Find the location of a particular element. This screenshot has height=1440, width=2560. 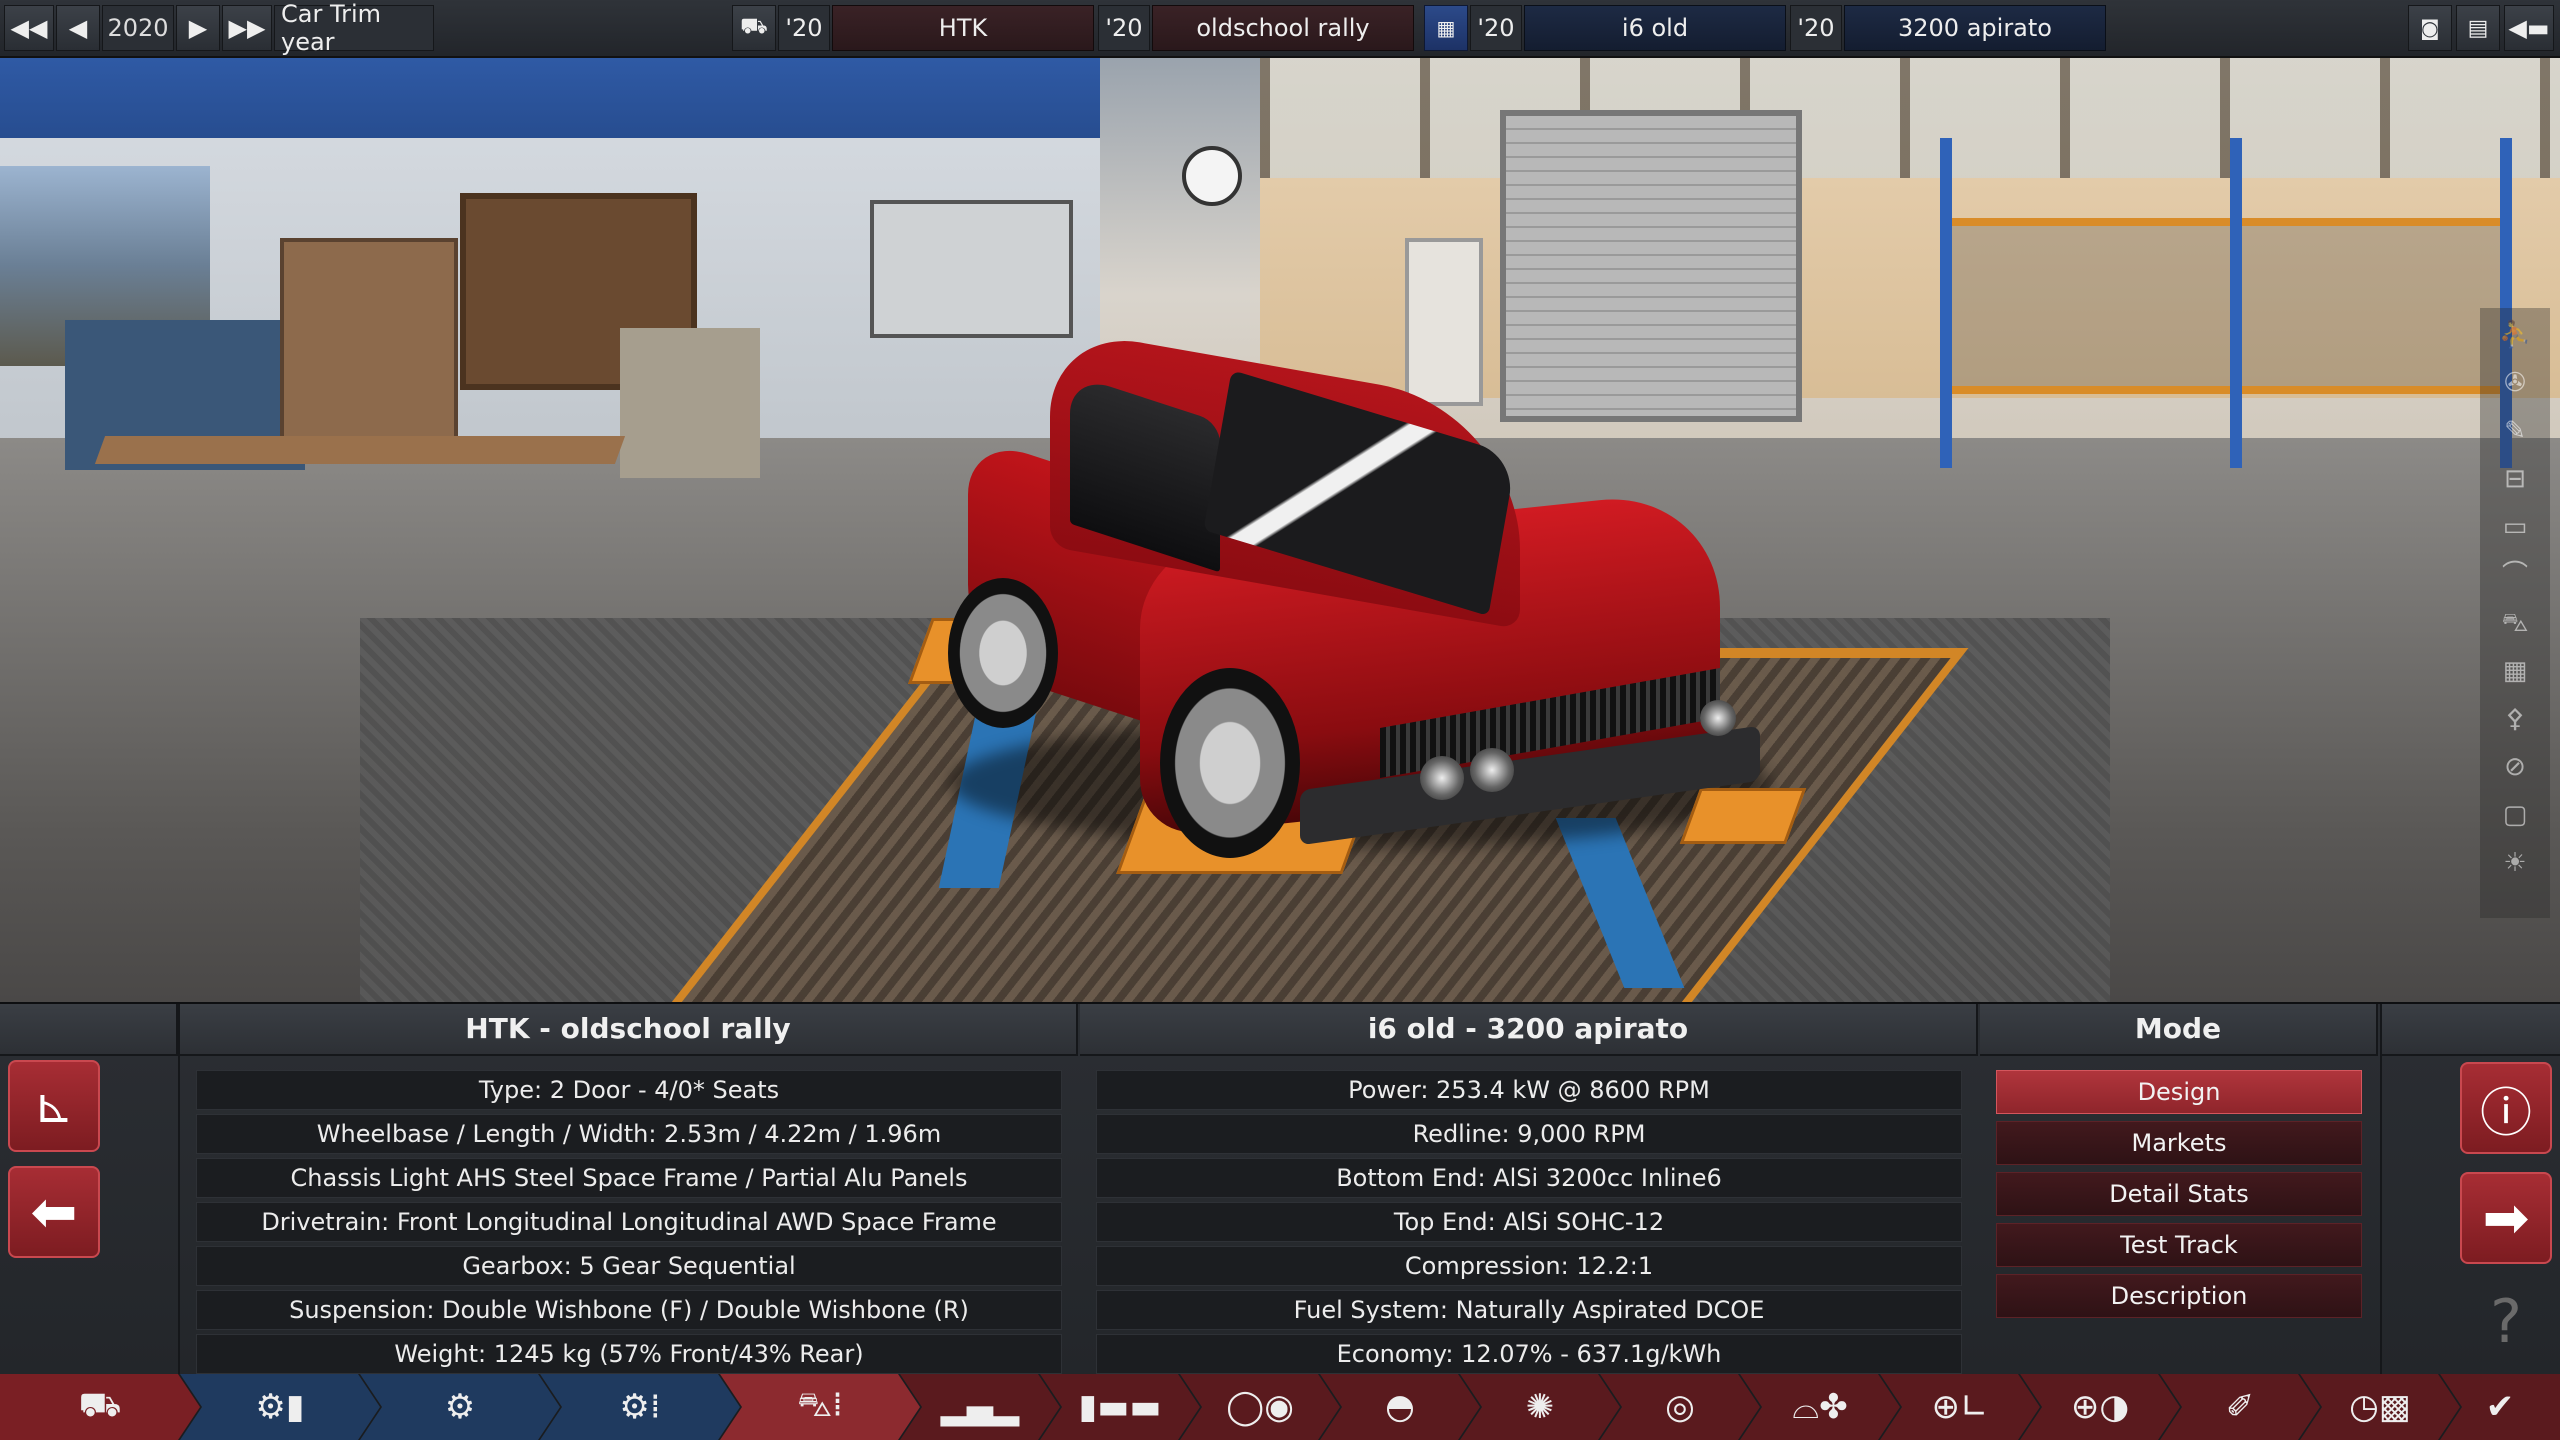

checkered-flag-icon: ◷▩ is located at coordinates (2380, 1407).